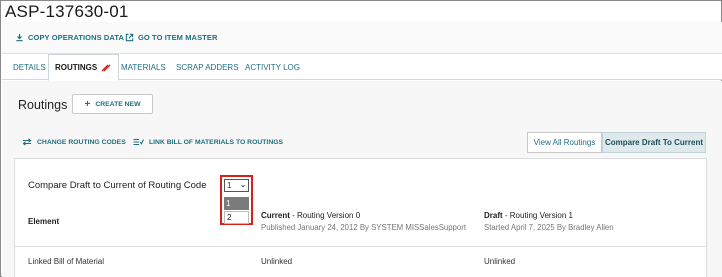 The width and height of the screenshot is (722, 277). I want to click on current-title: Current, so click(275, 215).